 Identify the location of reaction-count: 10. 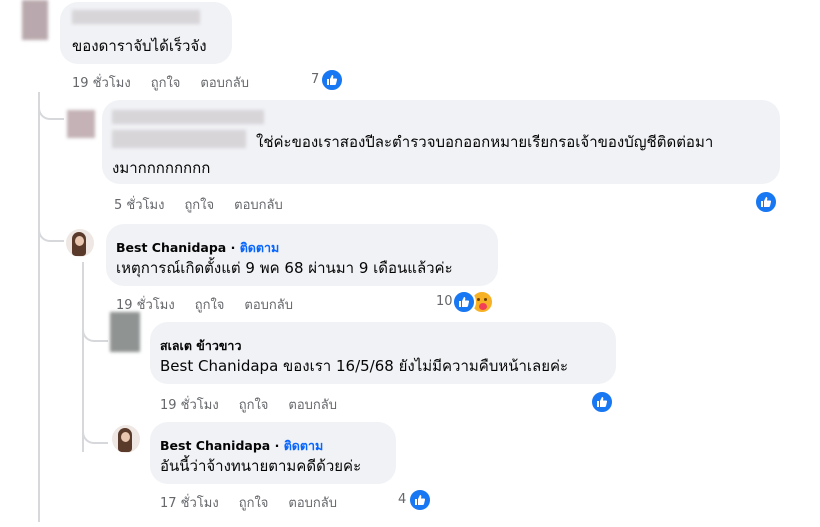
(444, 301).